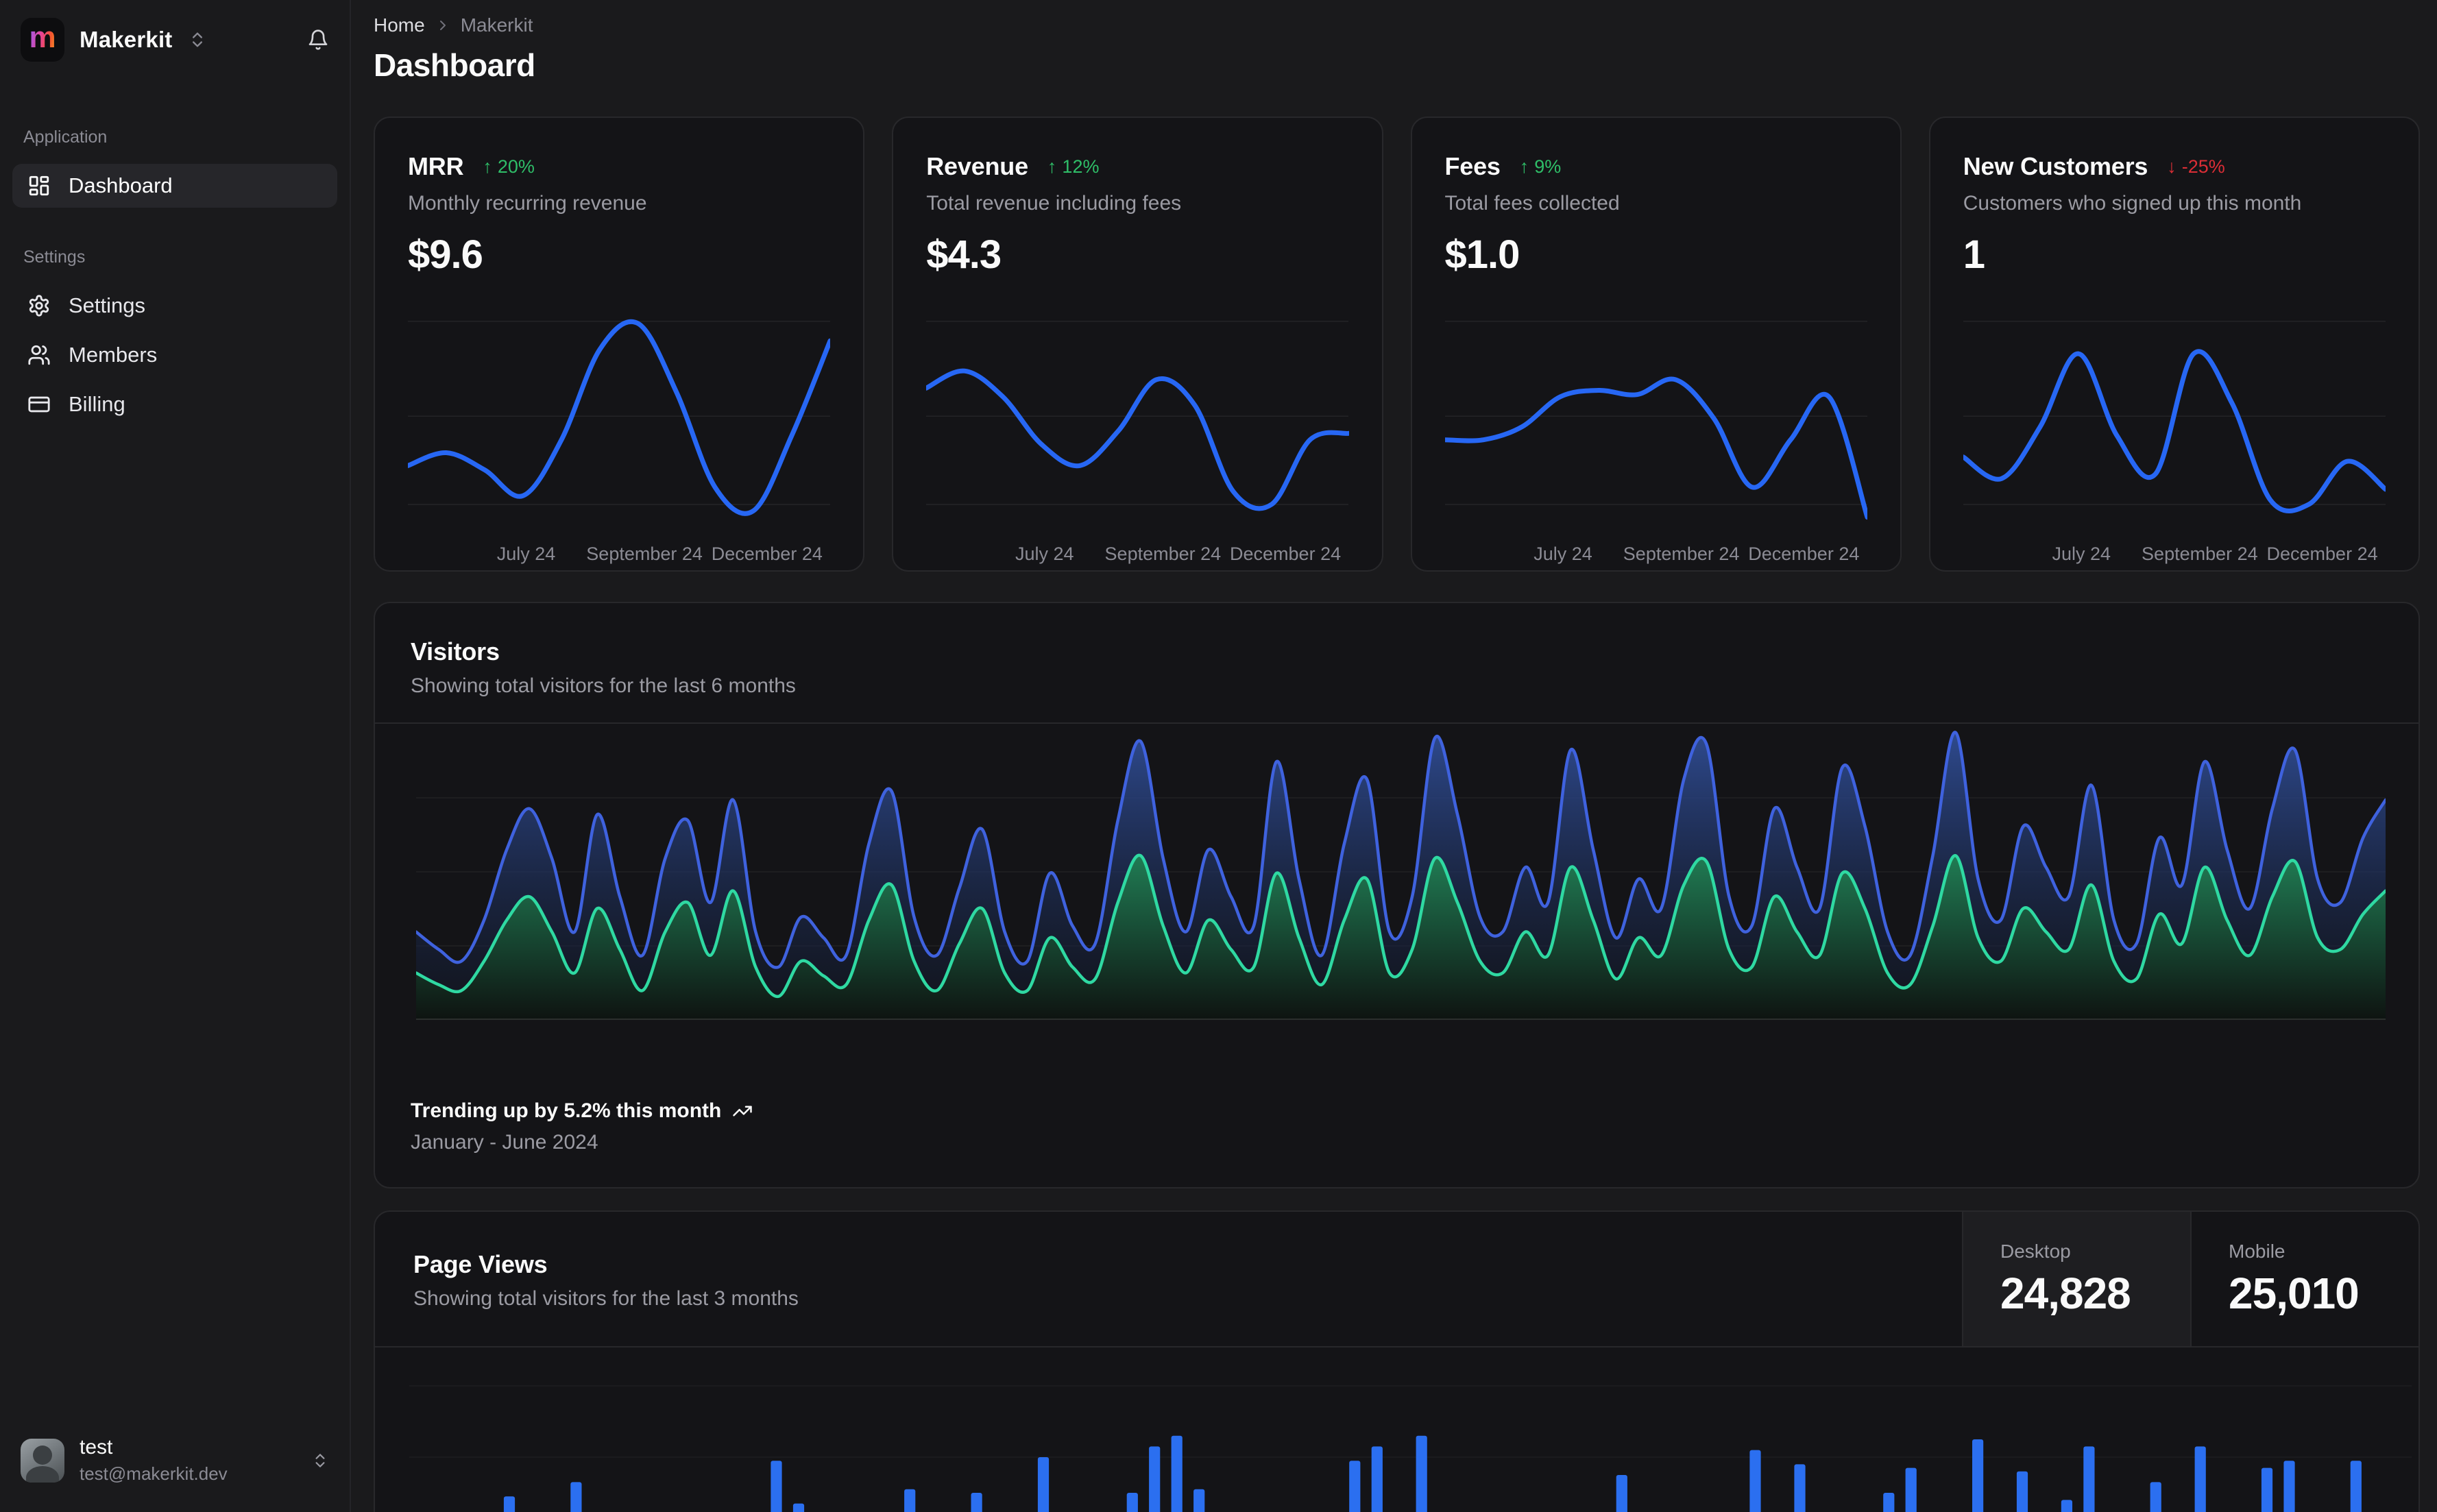 The height and width of the screenshot is (1512, 2437). What do you see at coordinates (1411, 1449) in the screenshot?
I see `page-views-bar-chart` at bounding box center [1411, 1449].